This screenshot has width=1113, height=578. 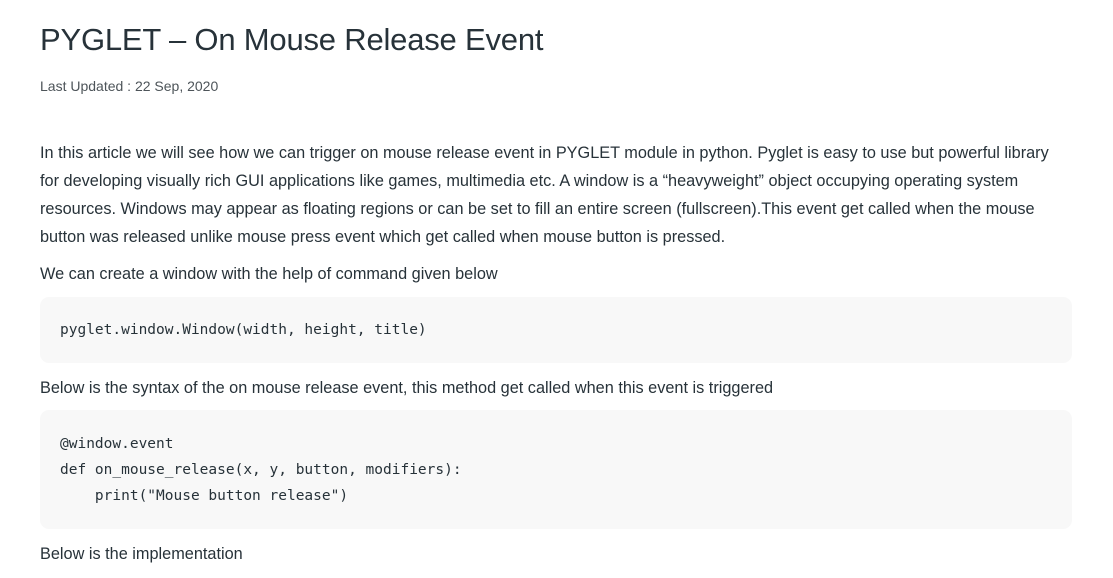 I want to click on code-line: @window.event, so click(x=117, y=444).